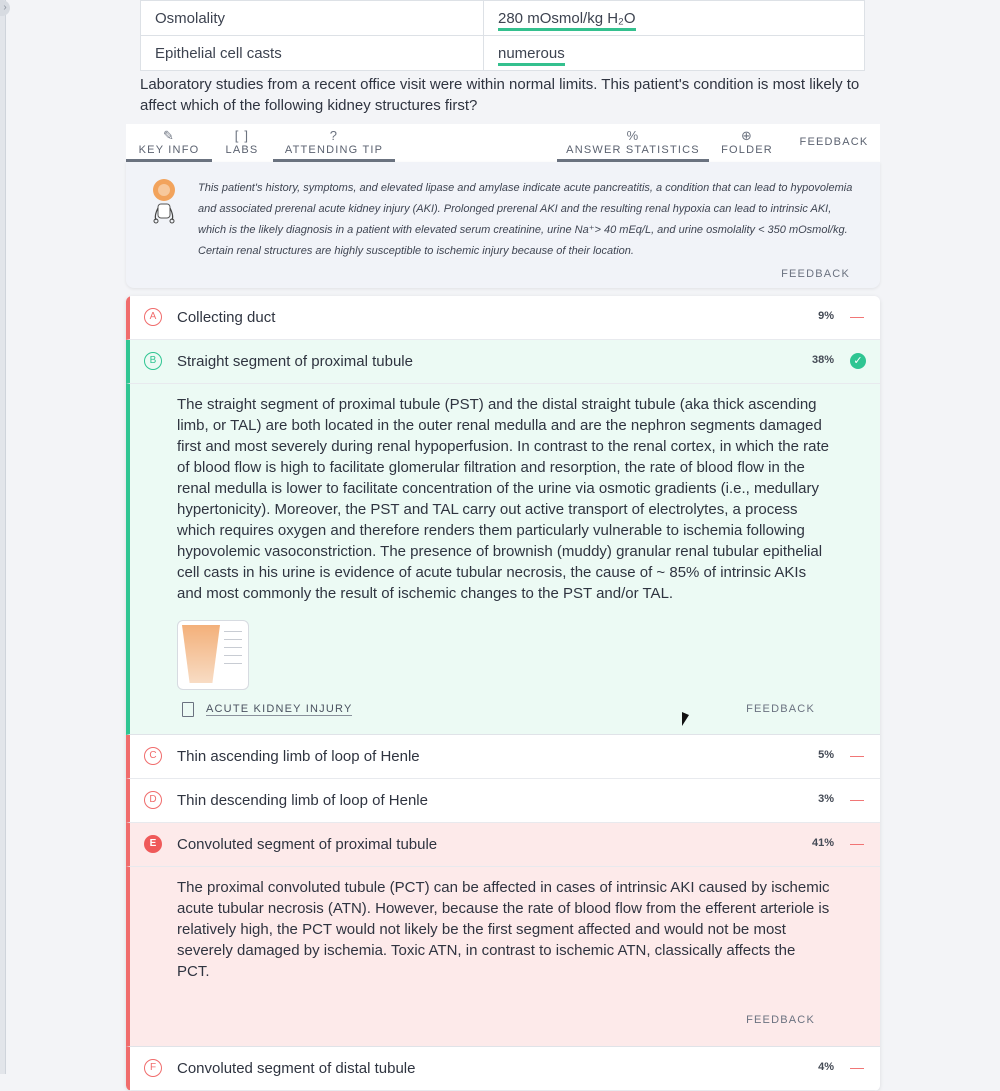  Describe the element at coordinates (747, 135) in the screenshot. I see `plus-circle-icon: ⊕` at that location.